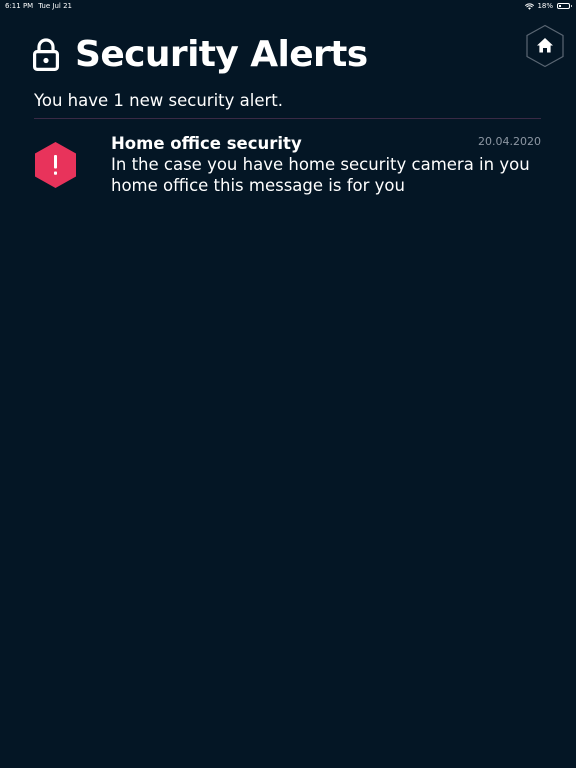  I want to click on status-date: Tue Jul 21, so click(55, 6).